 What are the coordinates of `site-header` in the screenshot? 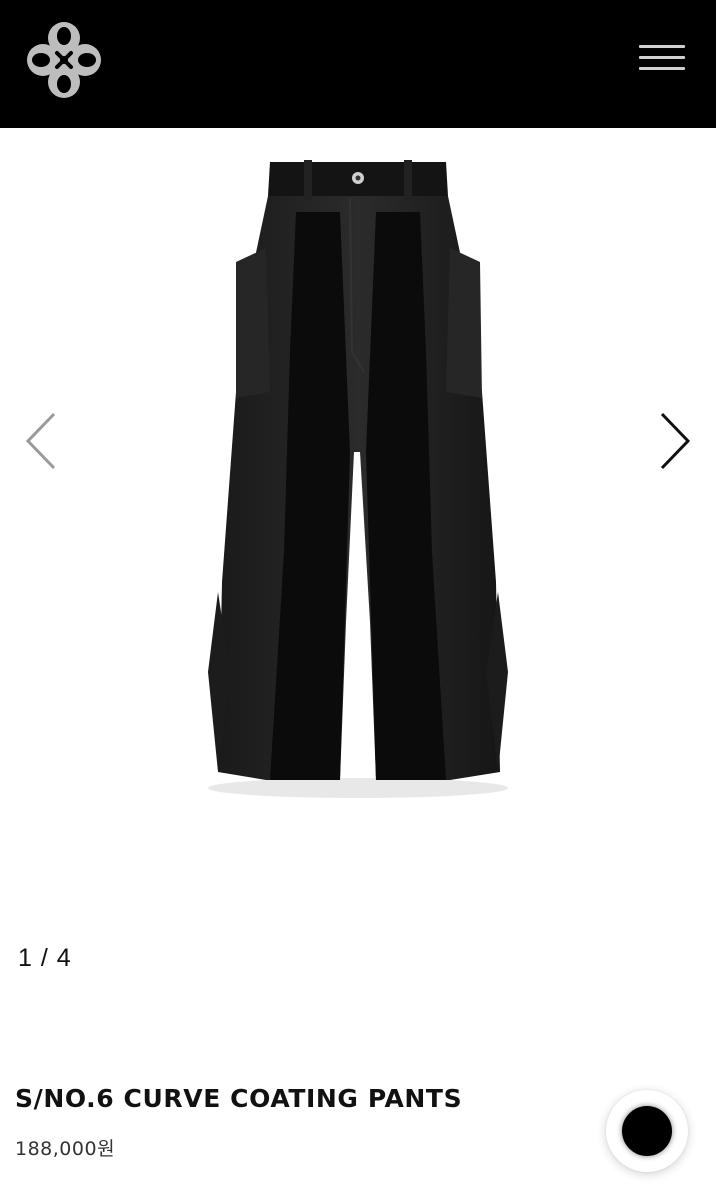 It's located at (358, 64).